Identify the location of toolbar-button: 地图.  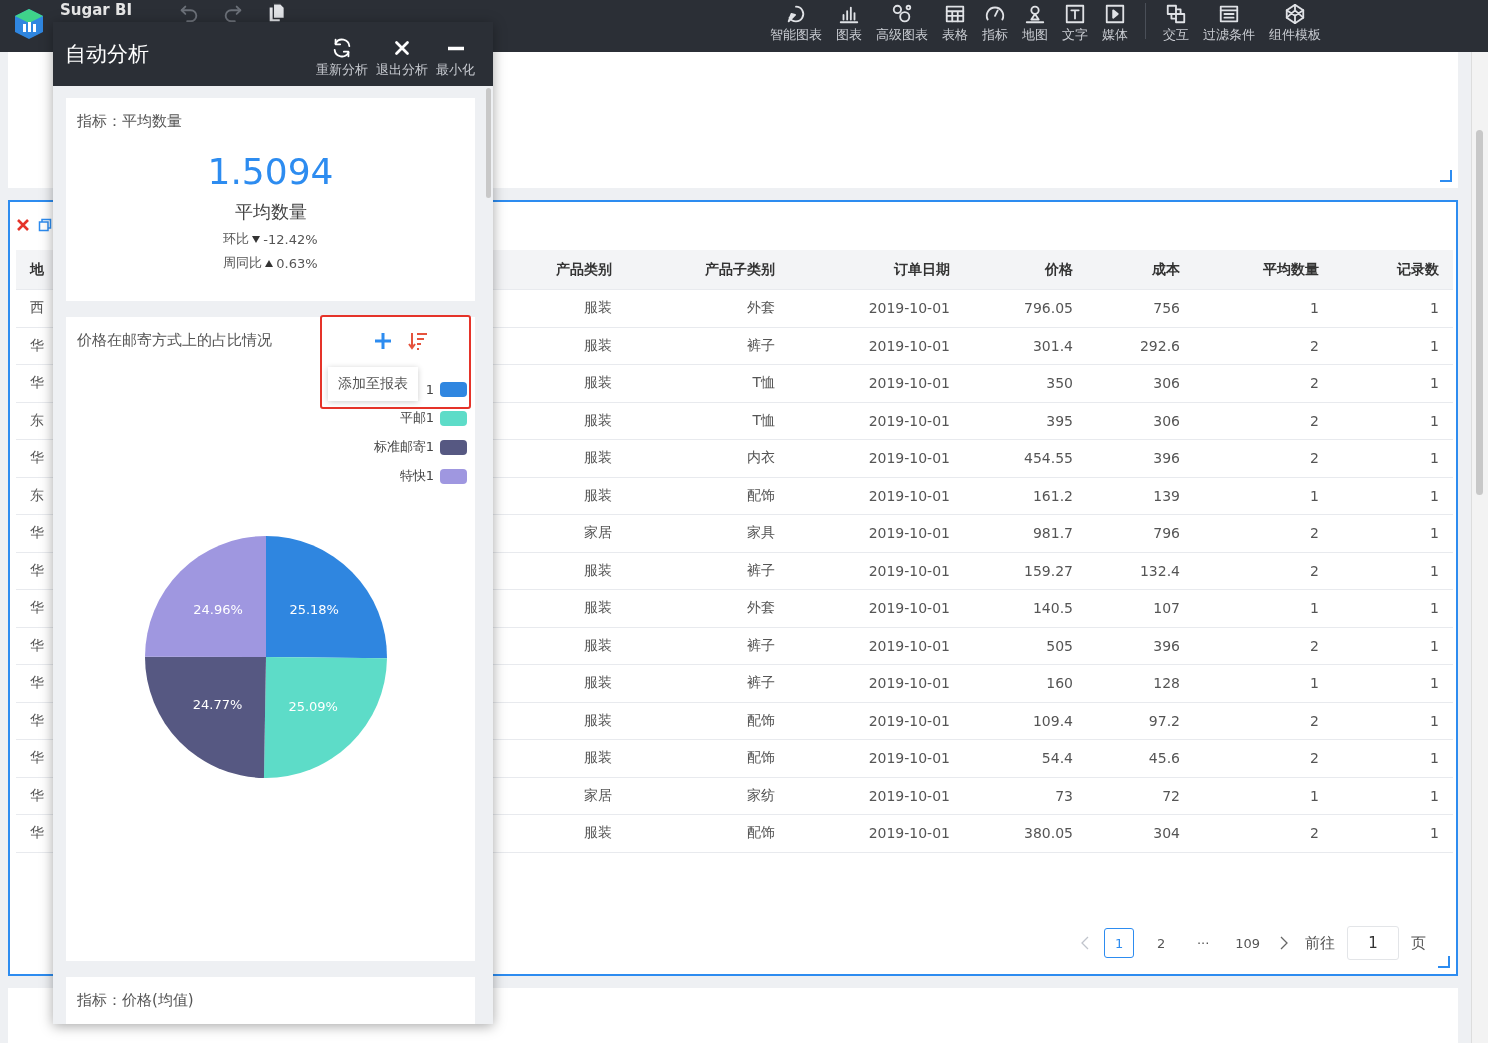
(1035, 23).